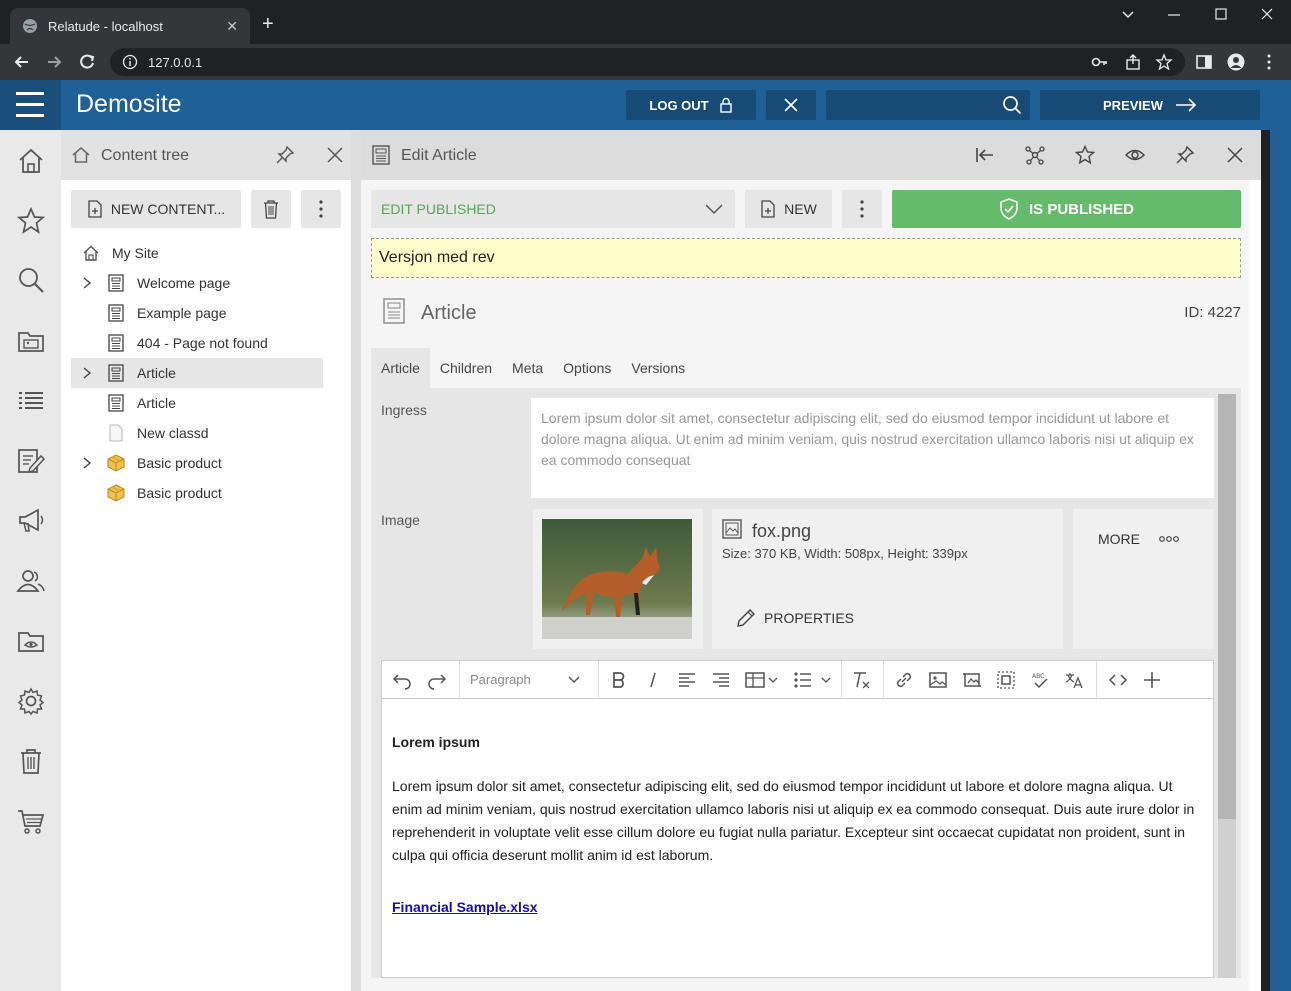 The height and width of the screenshot is (991, 1291). What do you see at coordinates (687, 680) in the screenshot?
I see `align-left-icon` at bounding box center [687, 680].